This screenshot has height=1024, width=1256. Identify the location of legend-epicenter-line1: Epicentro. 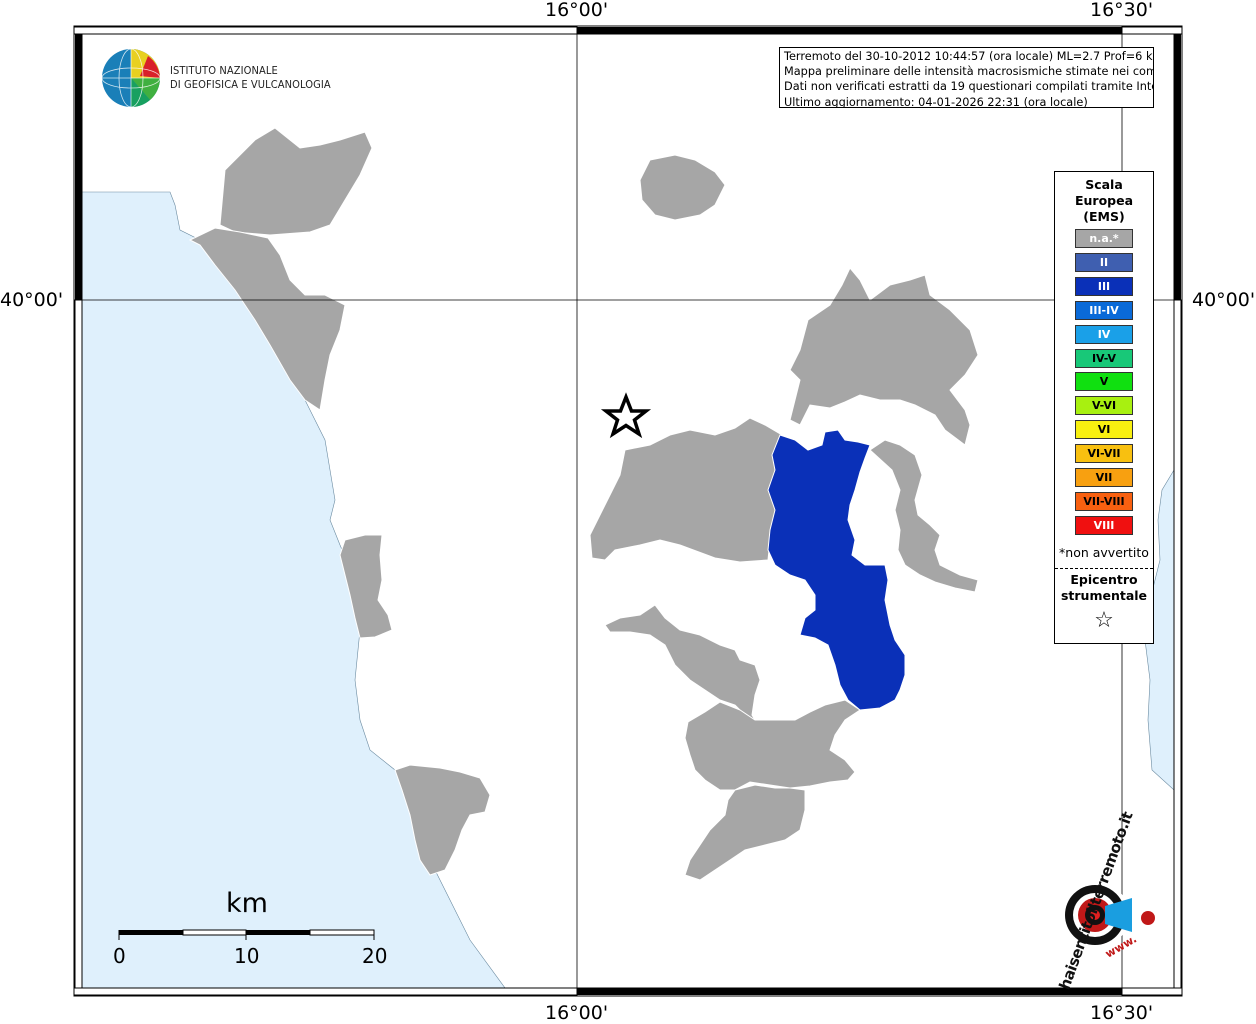
(1104, 579).